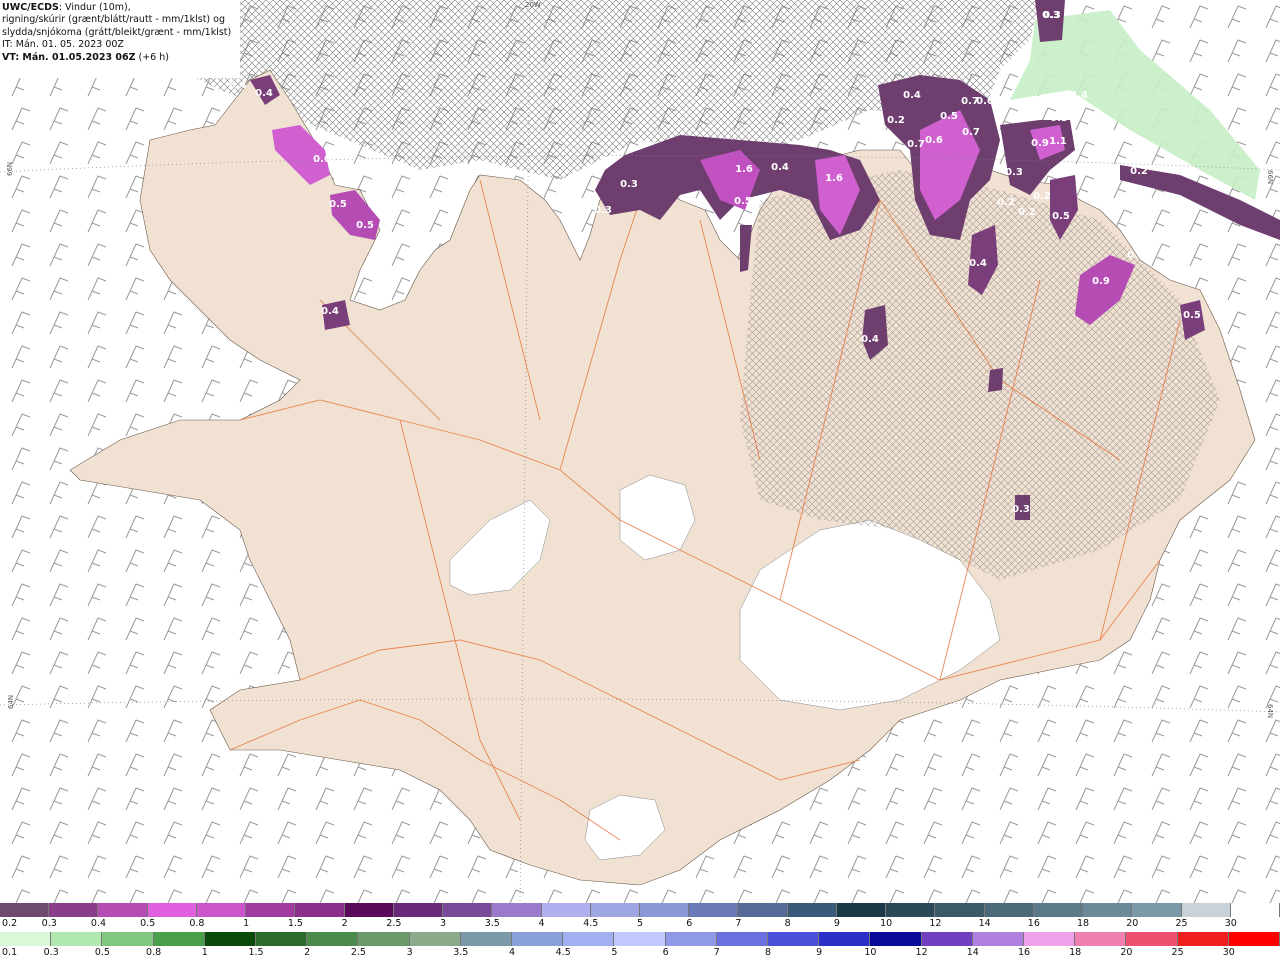  Describe the element at coordinates (1228, 952) in the screenshot. I see `legend-rain-label: 30` at that location.